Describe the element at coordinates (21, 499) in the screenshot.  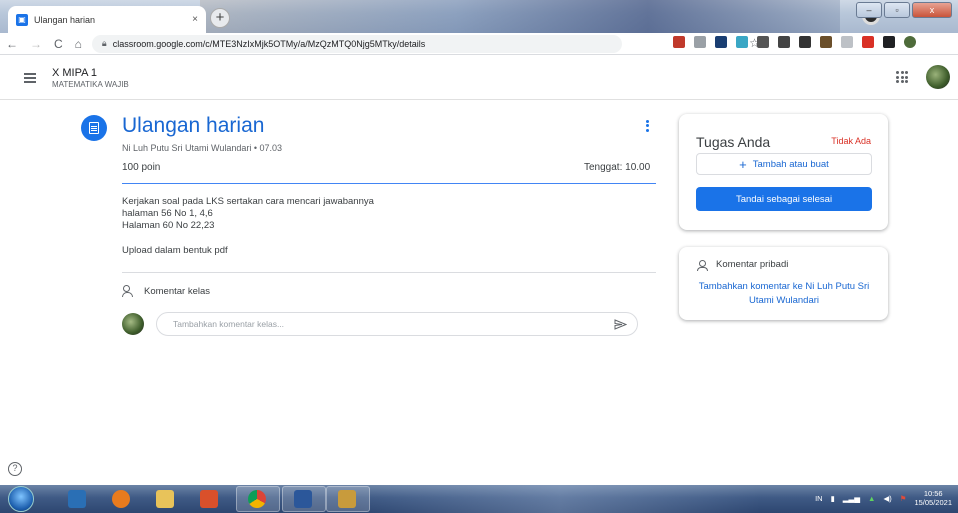
I see `start-button` at that location.